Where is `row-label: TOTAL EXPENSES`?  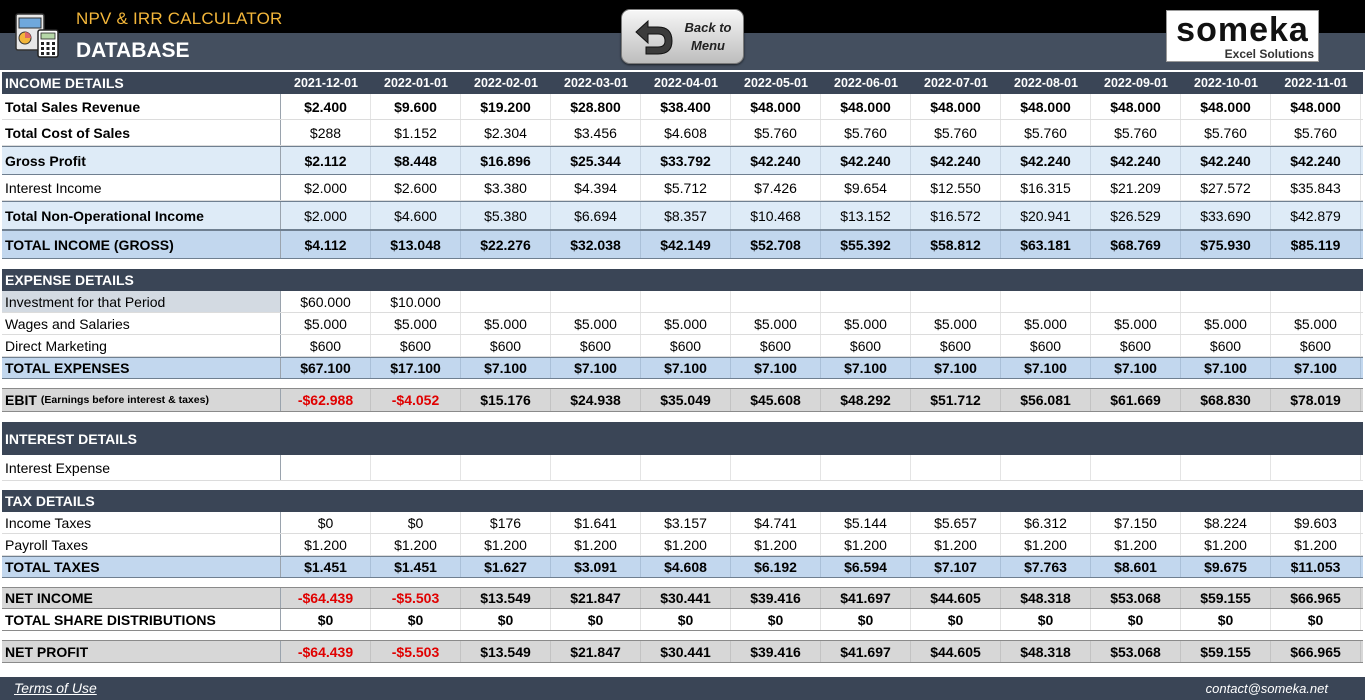
row-label: TOTAL EXPENSES is located at coordinates (141, 368).